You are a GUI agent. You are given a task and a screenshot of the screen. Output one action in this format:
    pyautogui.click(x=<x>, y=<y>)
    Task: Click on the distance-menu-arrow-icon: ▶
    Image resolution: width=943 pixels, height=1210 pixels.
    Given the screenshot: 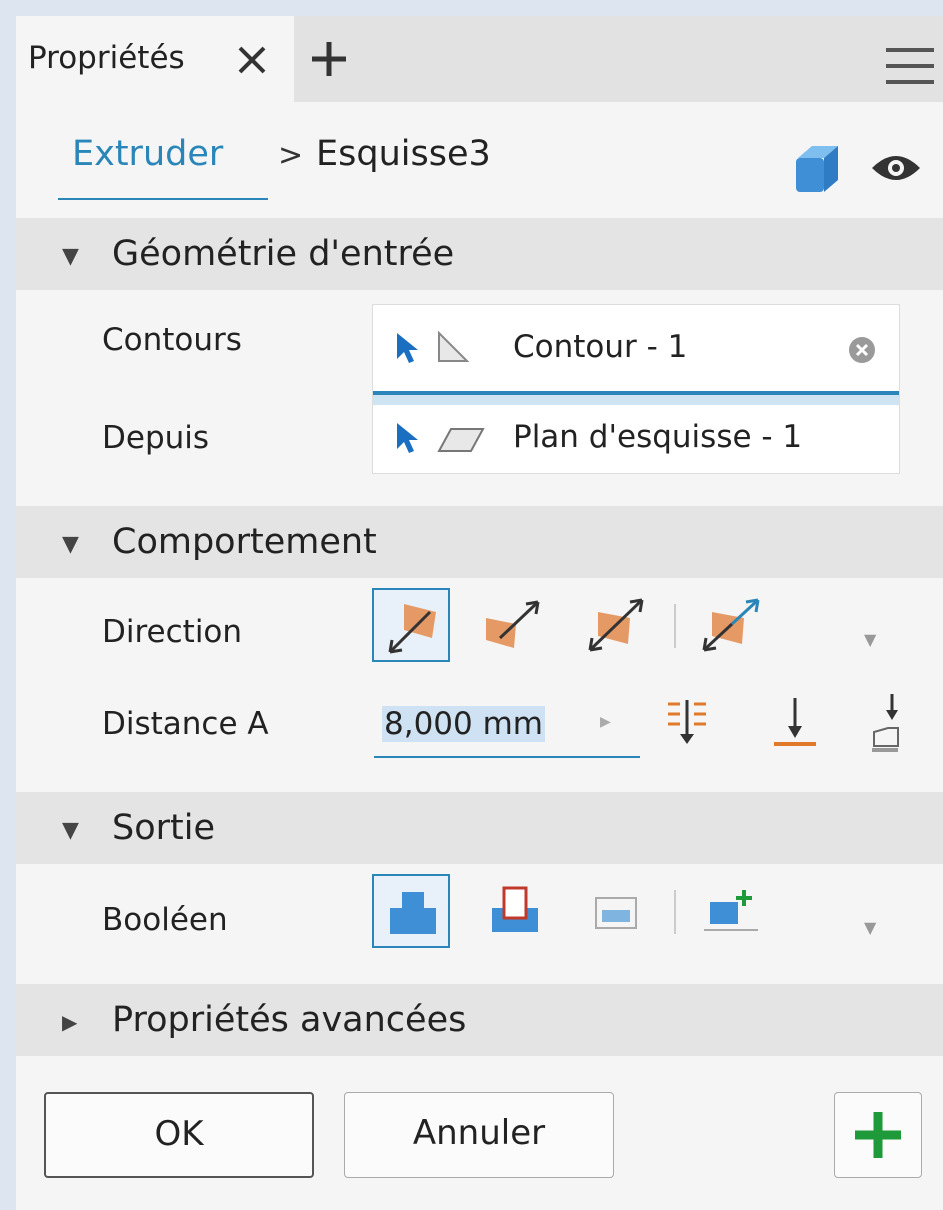 What is the action you would take?
    pyautogui.click(x=605, y=722)
    